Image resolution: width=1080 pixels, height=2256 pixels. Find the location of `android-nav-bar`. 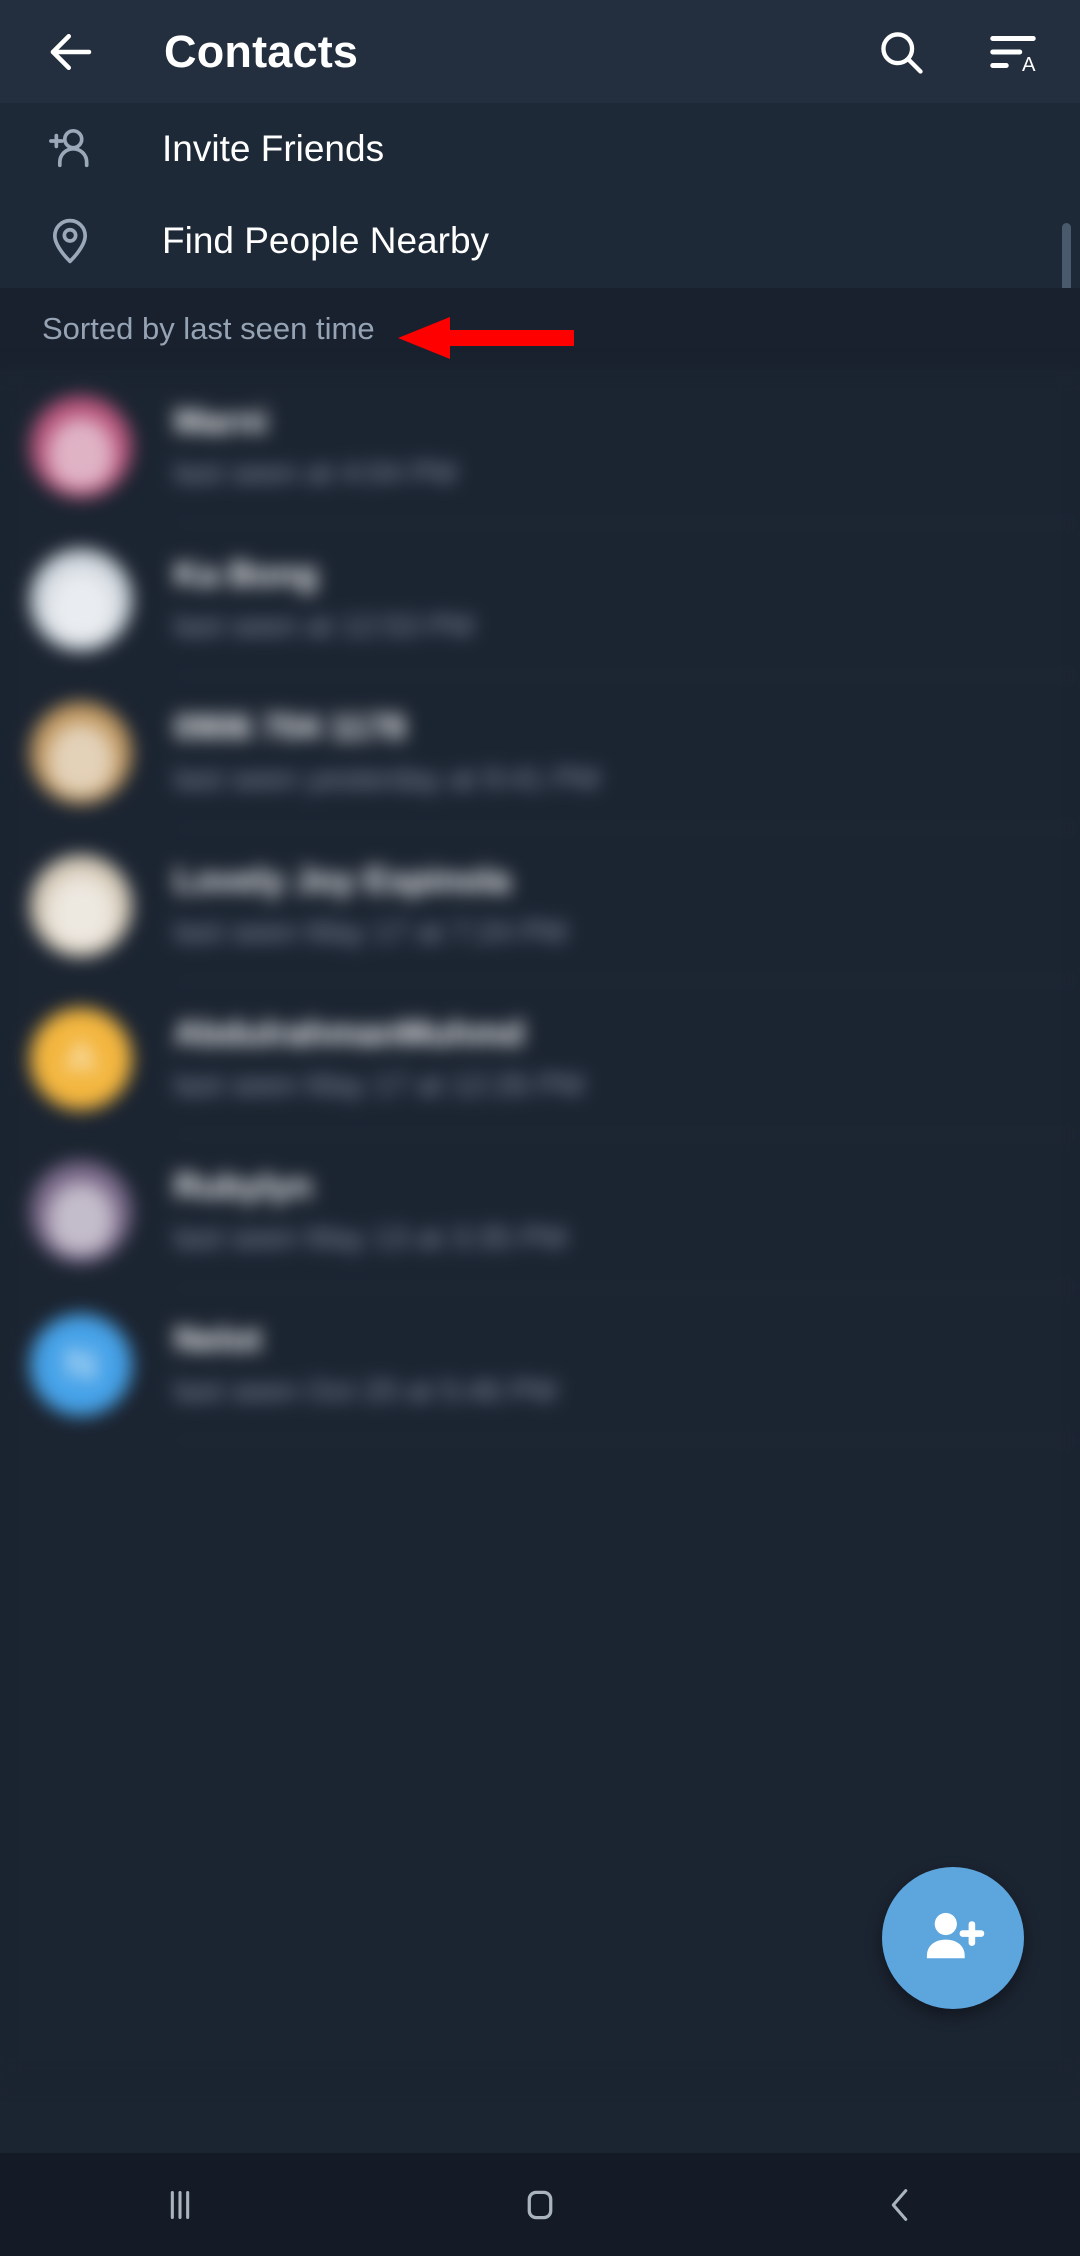

android-nav-bar is located at coordinates (540, 2204).